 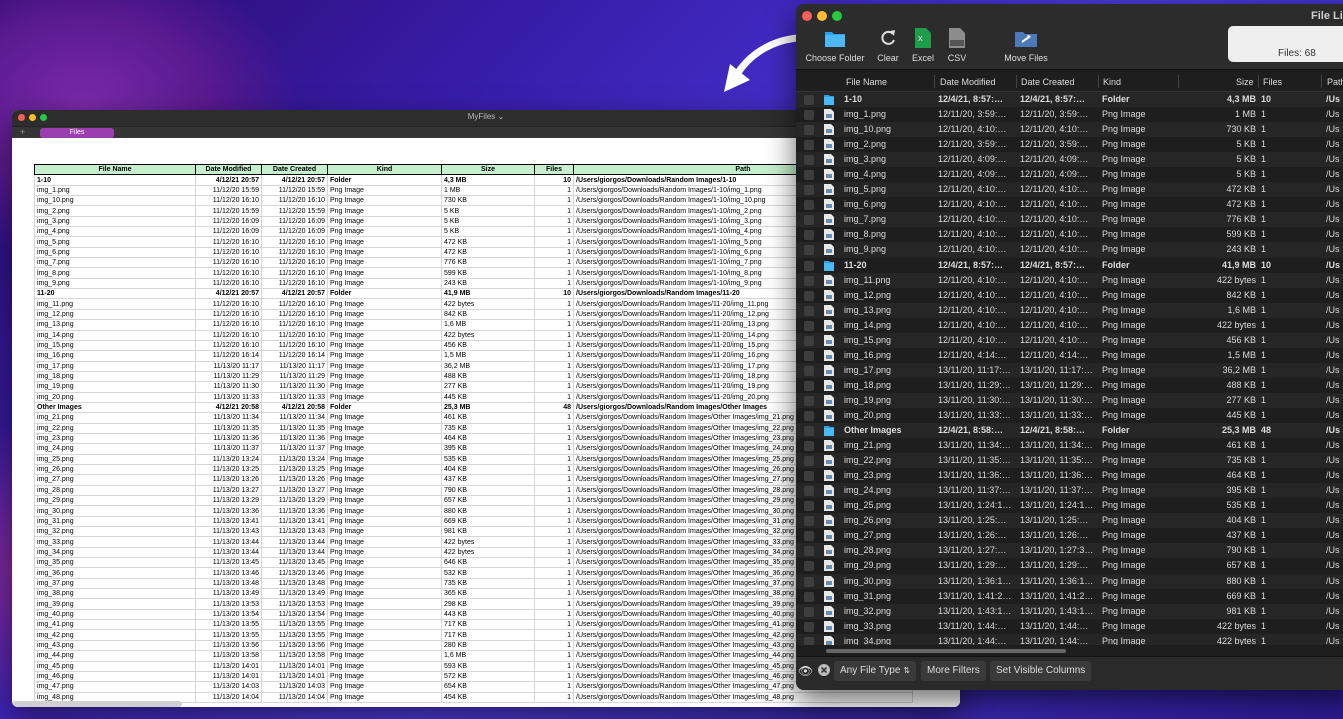 What do you see at coordinates (228, 428) in the screenshot?
I see `sheet-cell: 11/13/20 11:35` at bounding box center [228, 428].